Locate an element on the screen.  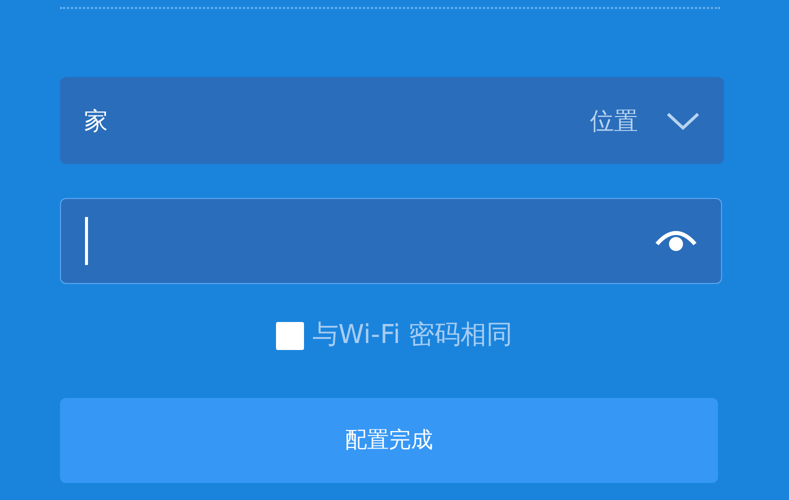
eye-icon is located at coordinates (676, 241).